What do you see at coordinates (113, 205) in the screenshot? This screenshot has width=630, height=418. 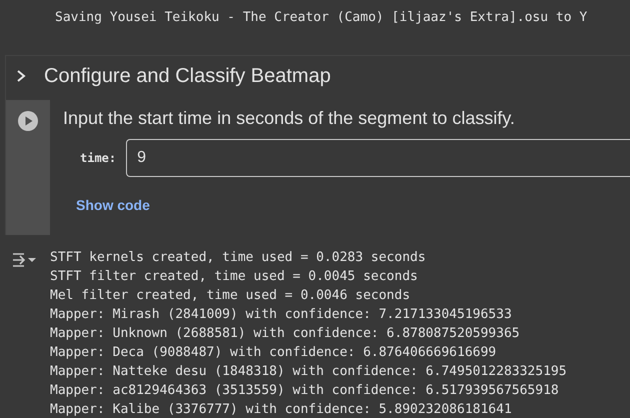 I see `show-code-link: Show code` at bounding box center [113, 205].